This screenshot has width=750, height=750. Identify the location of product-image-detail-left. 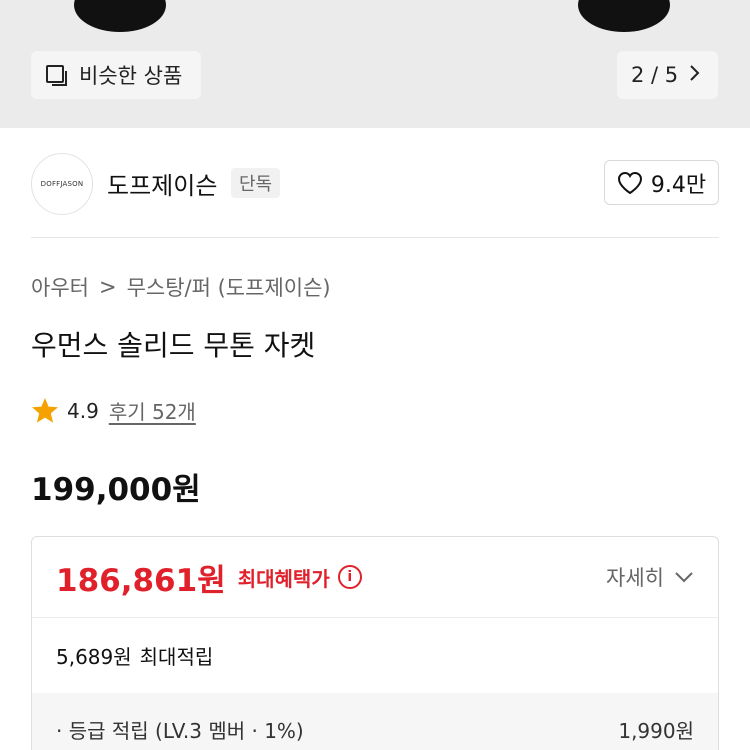
(120, 16).